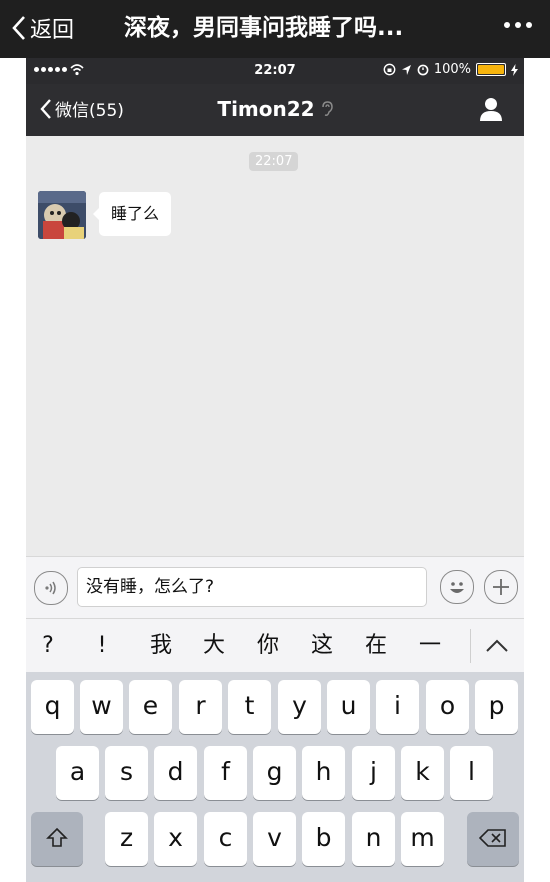  I want to click on key-x: x, so click(175, 839).